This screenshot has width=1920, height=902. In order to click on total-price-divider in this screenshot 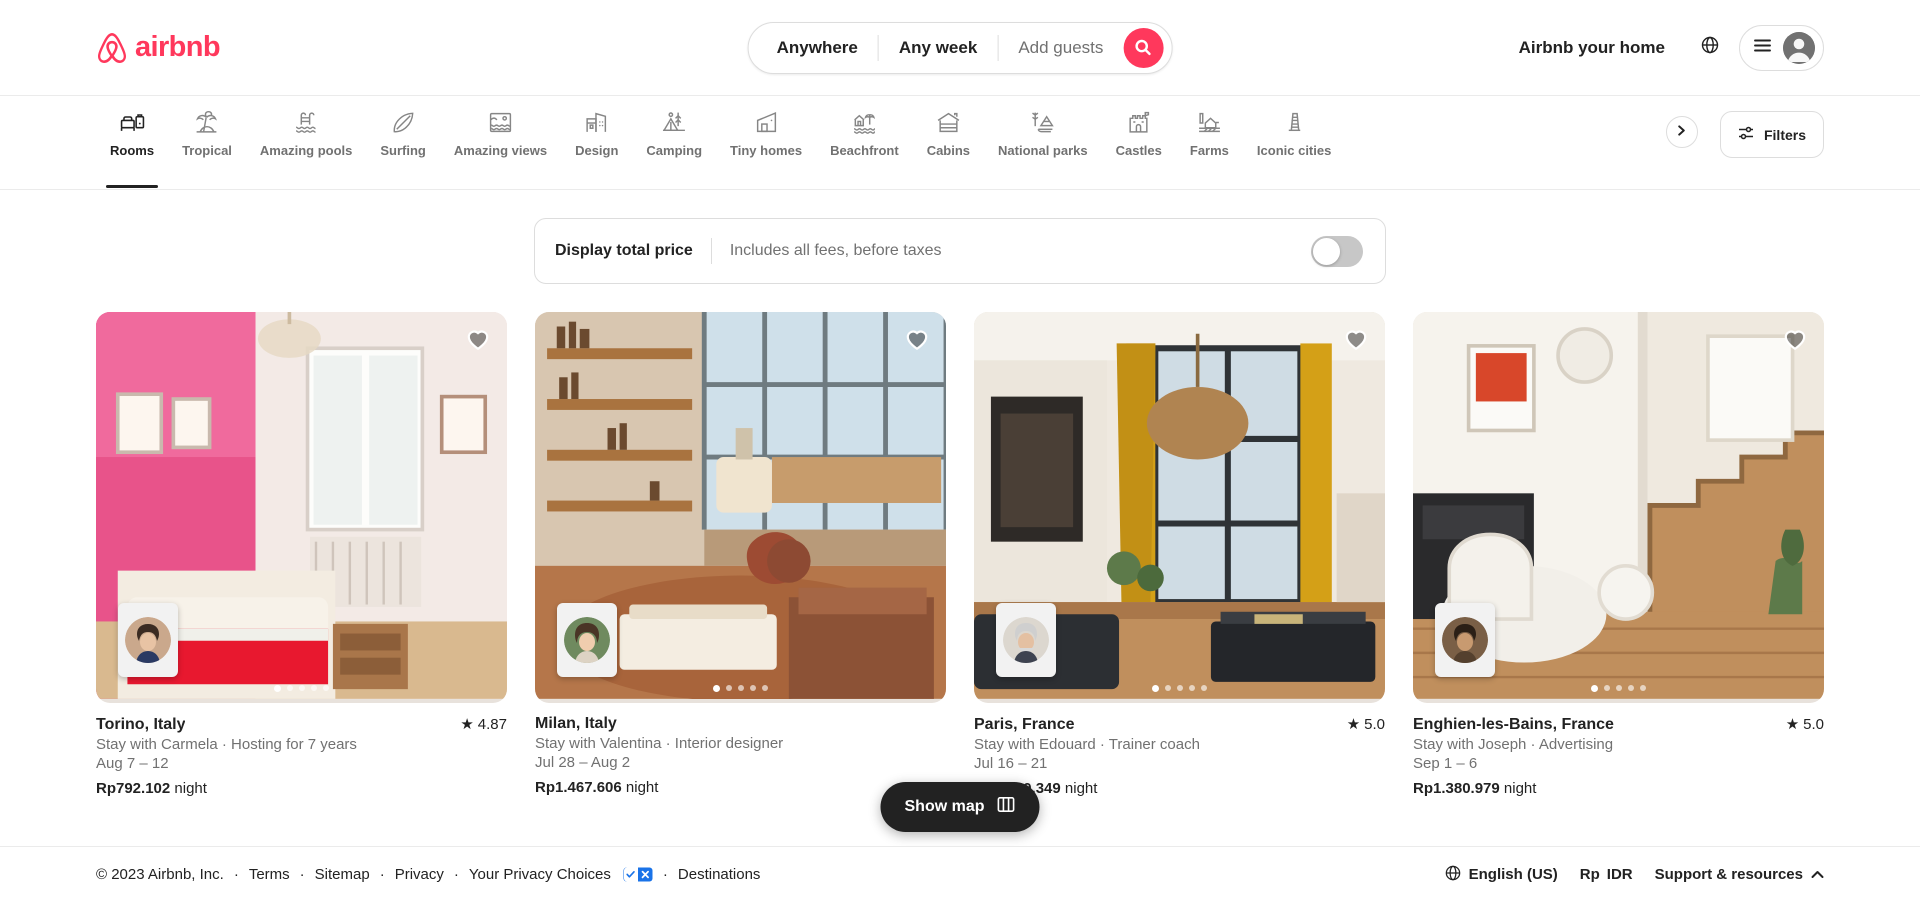, I will do `click(711, 251)`.